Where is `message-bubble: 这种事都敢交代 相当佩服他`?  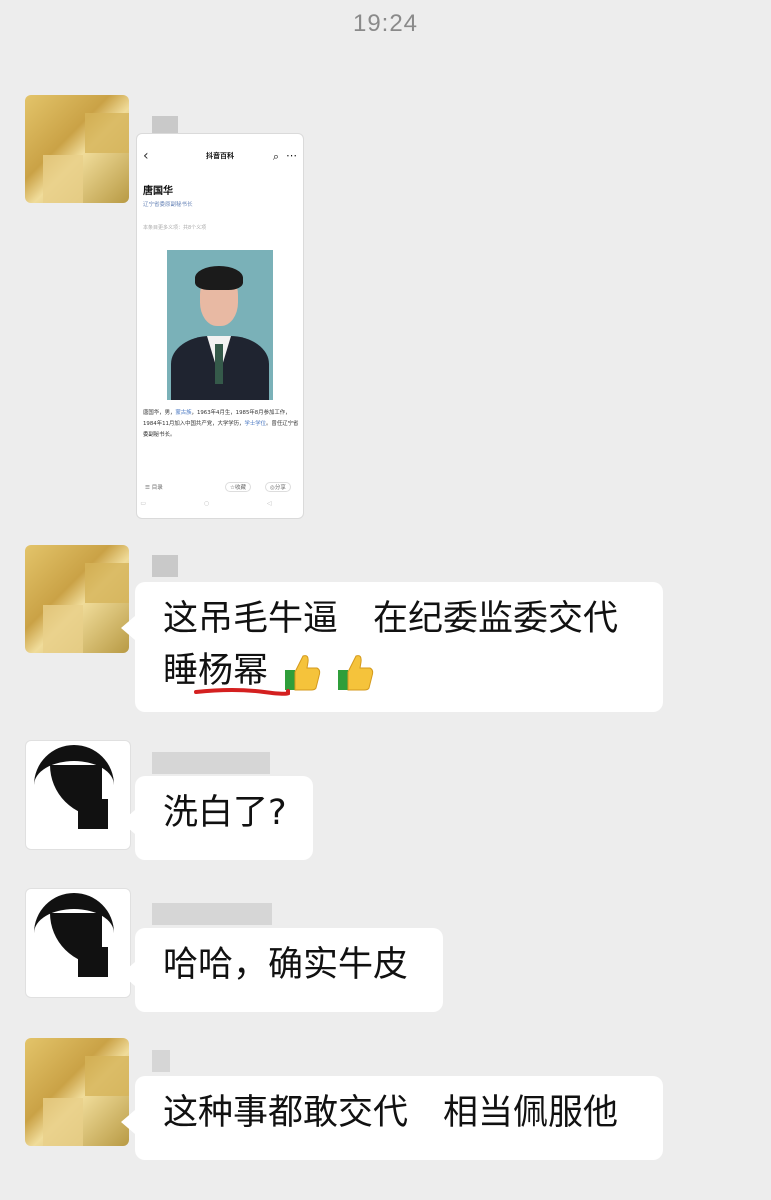 message-bubble: 这种事都敢交代 相当佩服他 is located at coordinates (392, 1118).